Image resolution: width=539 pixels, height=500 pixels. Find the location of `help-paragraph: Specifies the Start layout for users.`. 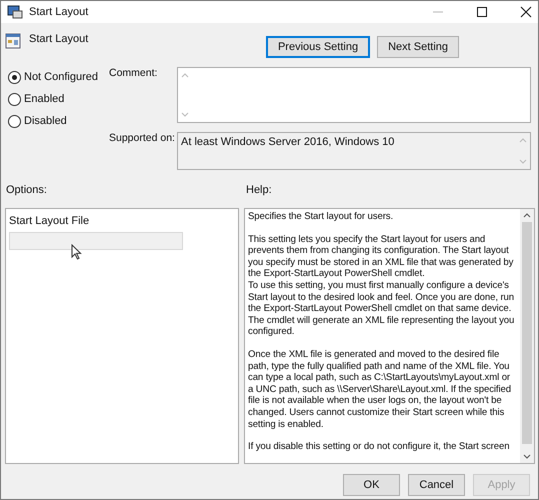

help-paragraph: Specifies the Start layout for users. is located at coordinates (321, 217).